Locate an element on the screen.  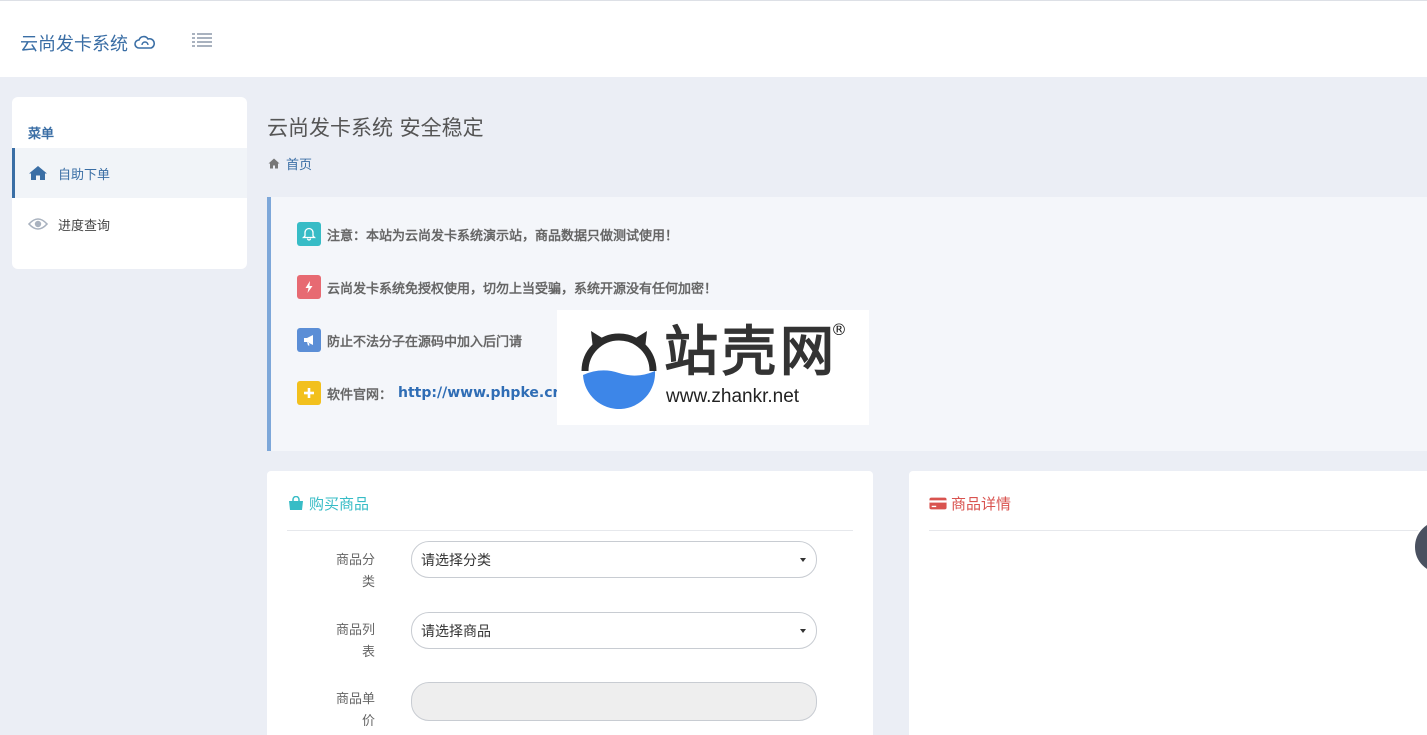
cloud-icon is located at coordinates (144, 42).